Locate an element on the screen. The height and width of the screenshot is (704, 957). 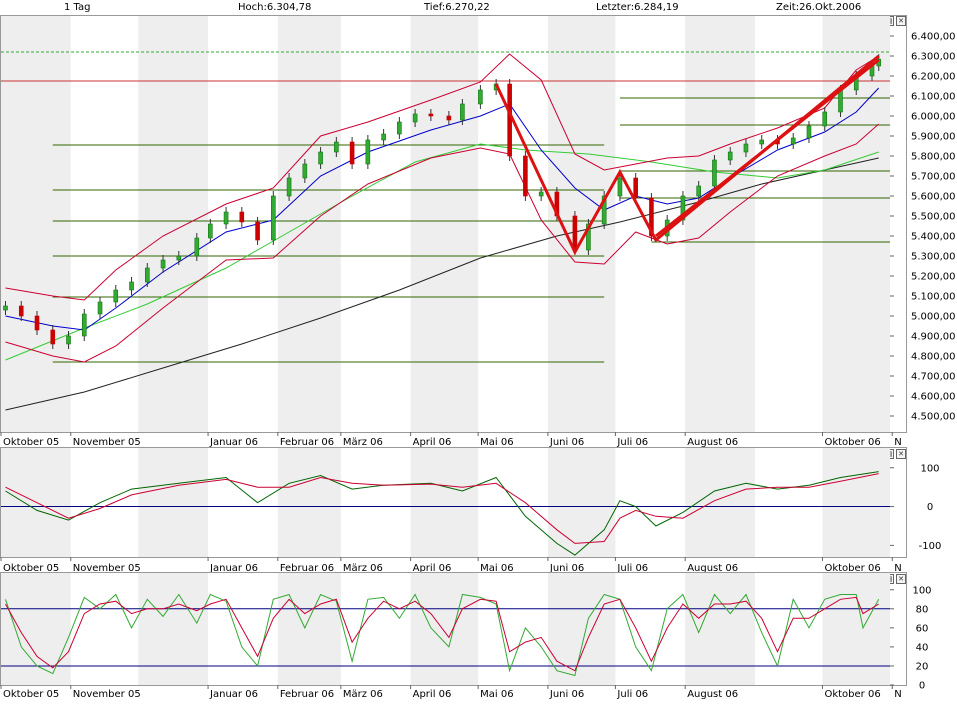
x-tick-label: März 06 is located at coordinates (363, 442).